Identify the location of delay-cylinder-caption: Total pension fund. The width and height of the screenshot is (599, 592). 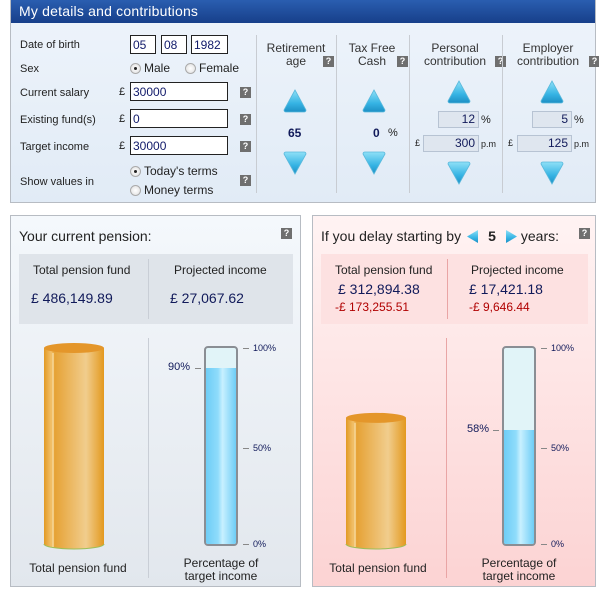
(378, 568).